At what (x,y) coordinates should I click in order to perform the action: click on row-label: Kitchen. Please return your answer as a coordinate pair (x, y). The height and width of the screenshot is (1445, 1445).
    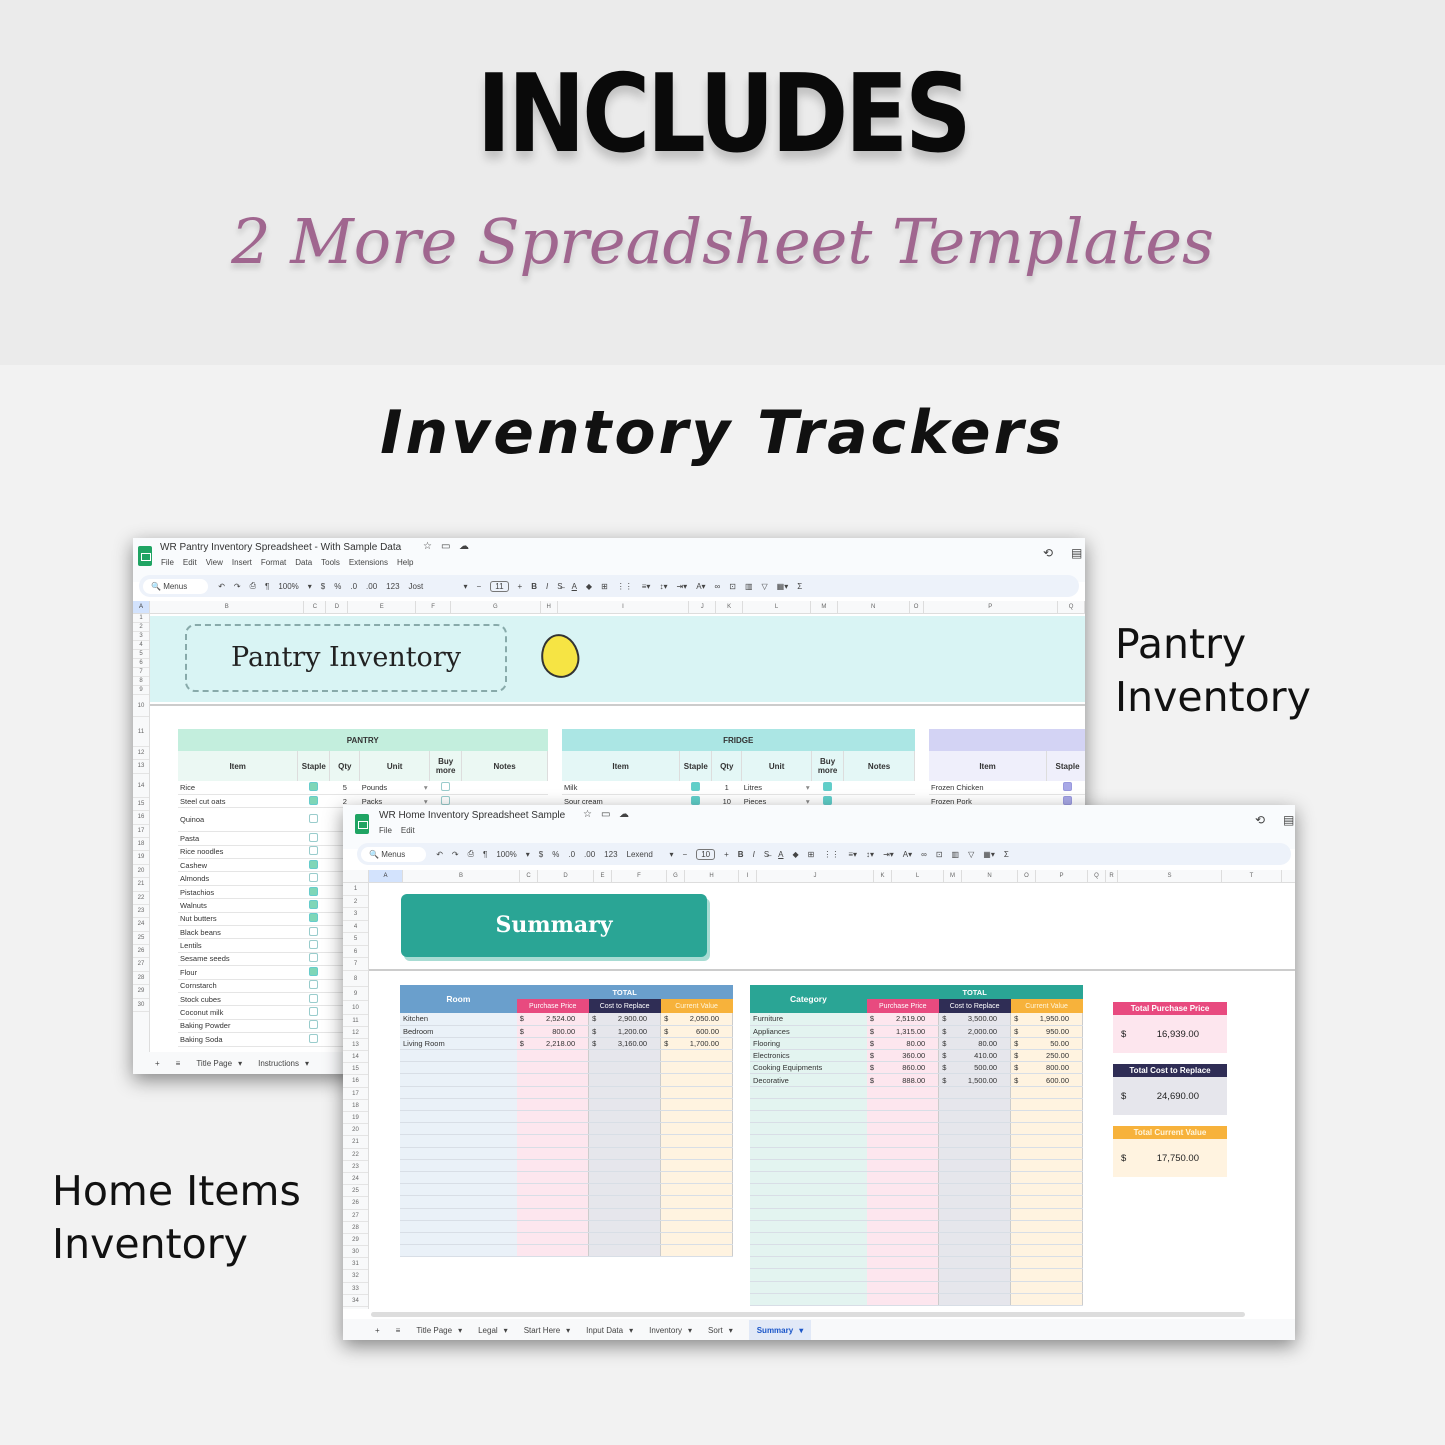
    Looking at the image, I should click on (458, 1019).